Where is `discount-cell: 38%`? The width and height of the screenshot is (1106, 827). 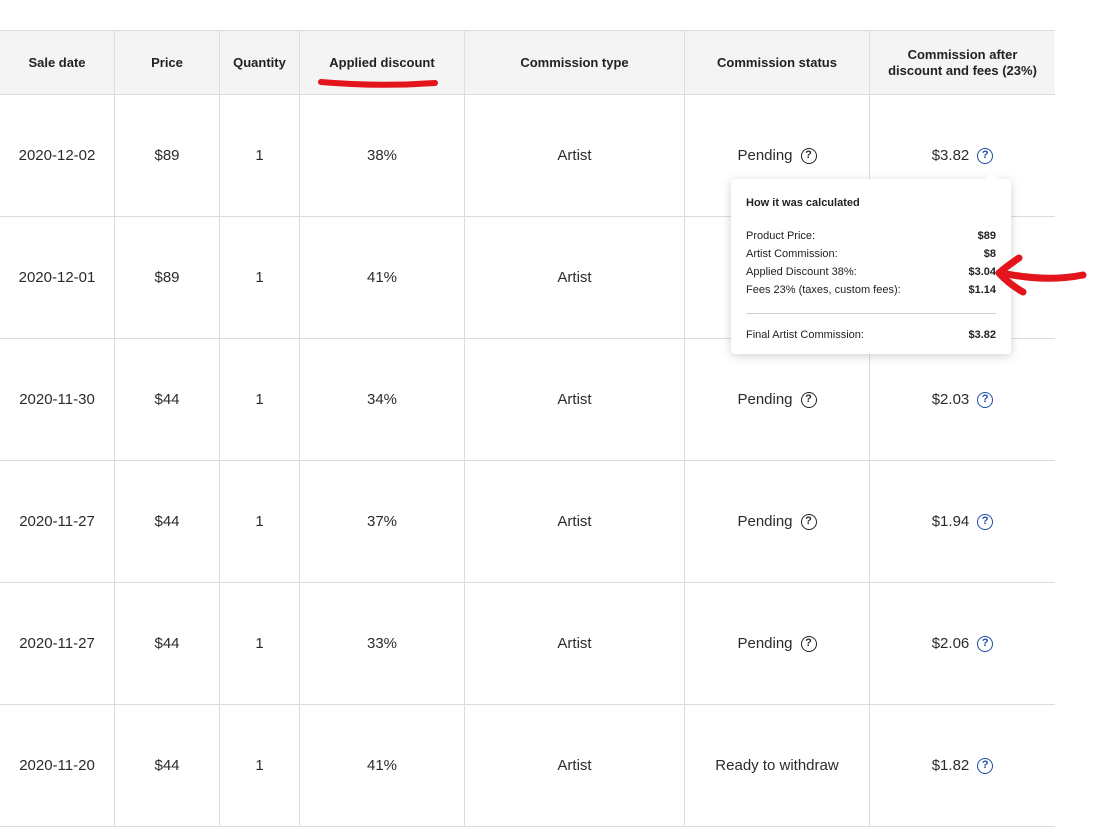
discount-cell: 38% is located at coordinates (382, 155).